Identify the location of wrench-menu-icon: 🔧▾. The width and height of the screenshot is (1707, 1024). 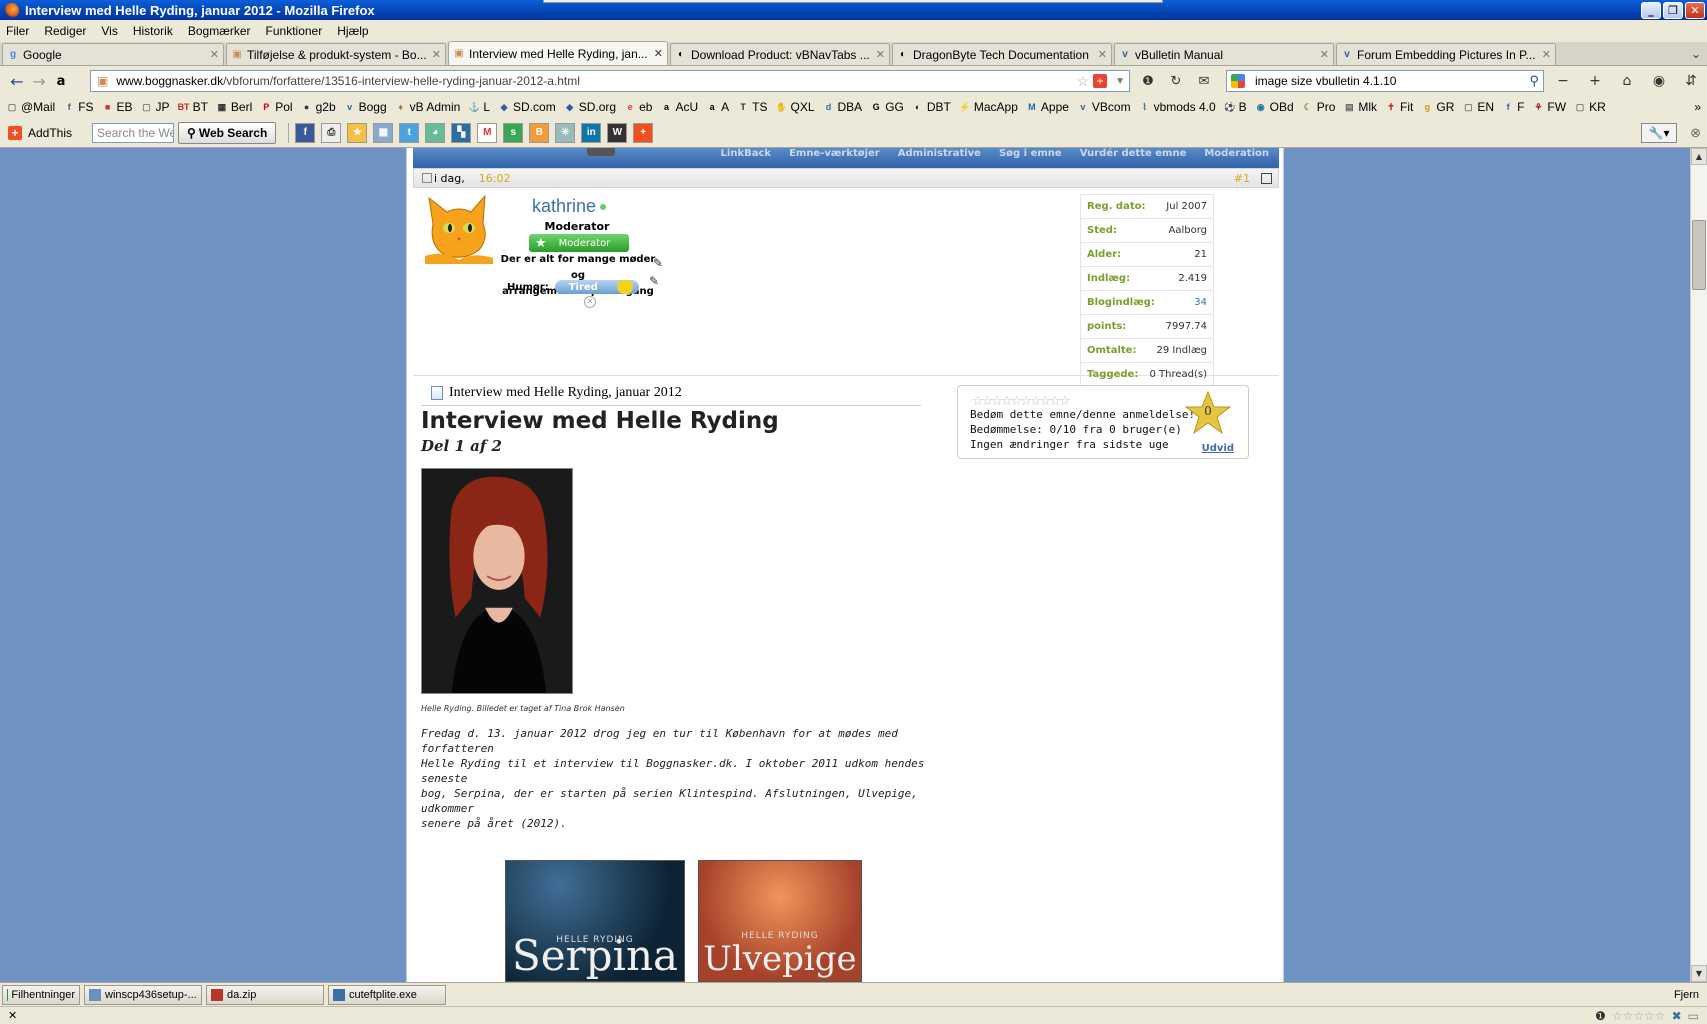
(1659, 132).